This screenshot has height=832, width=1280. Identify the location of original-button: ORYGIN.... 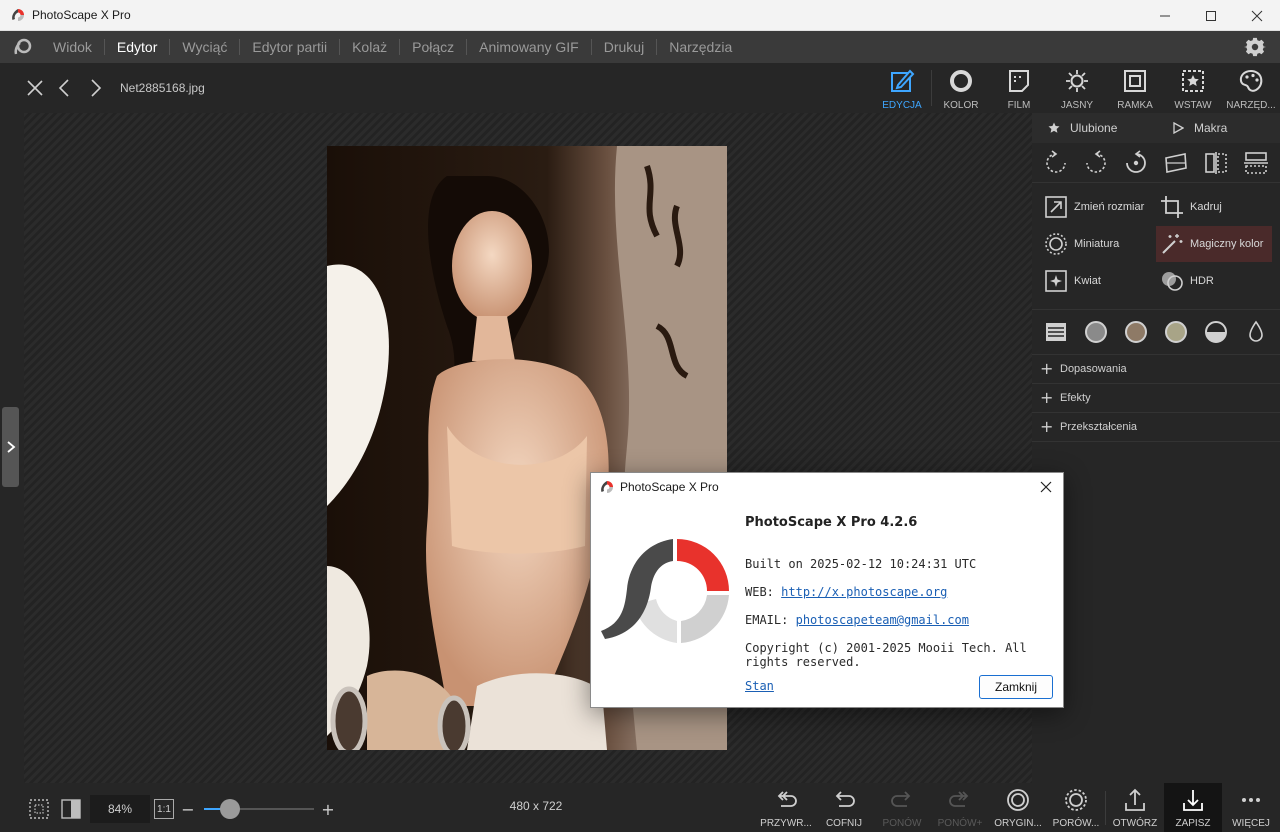
(1018, 807).